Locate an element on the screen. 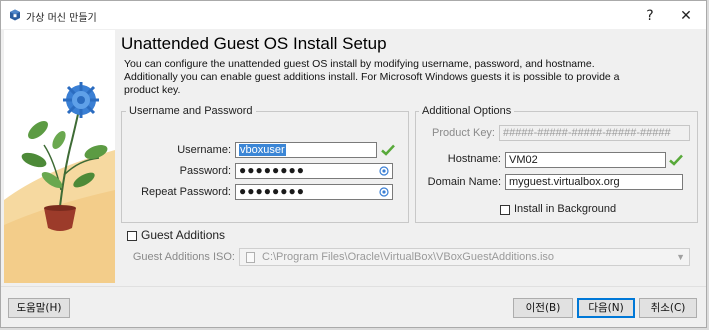 The image size is (709, 330). install-background-checkbox is located at coordinates (505, 210).